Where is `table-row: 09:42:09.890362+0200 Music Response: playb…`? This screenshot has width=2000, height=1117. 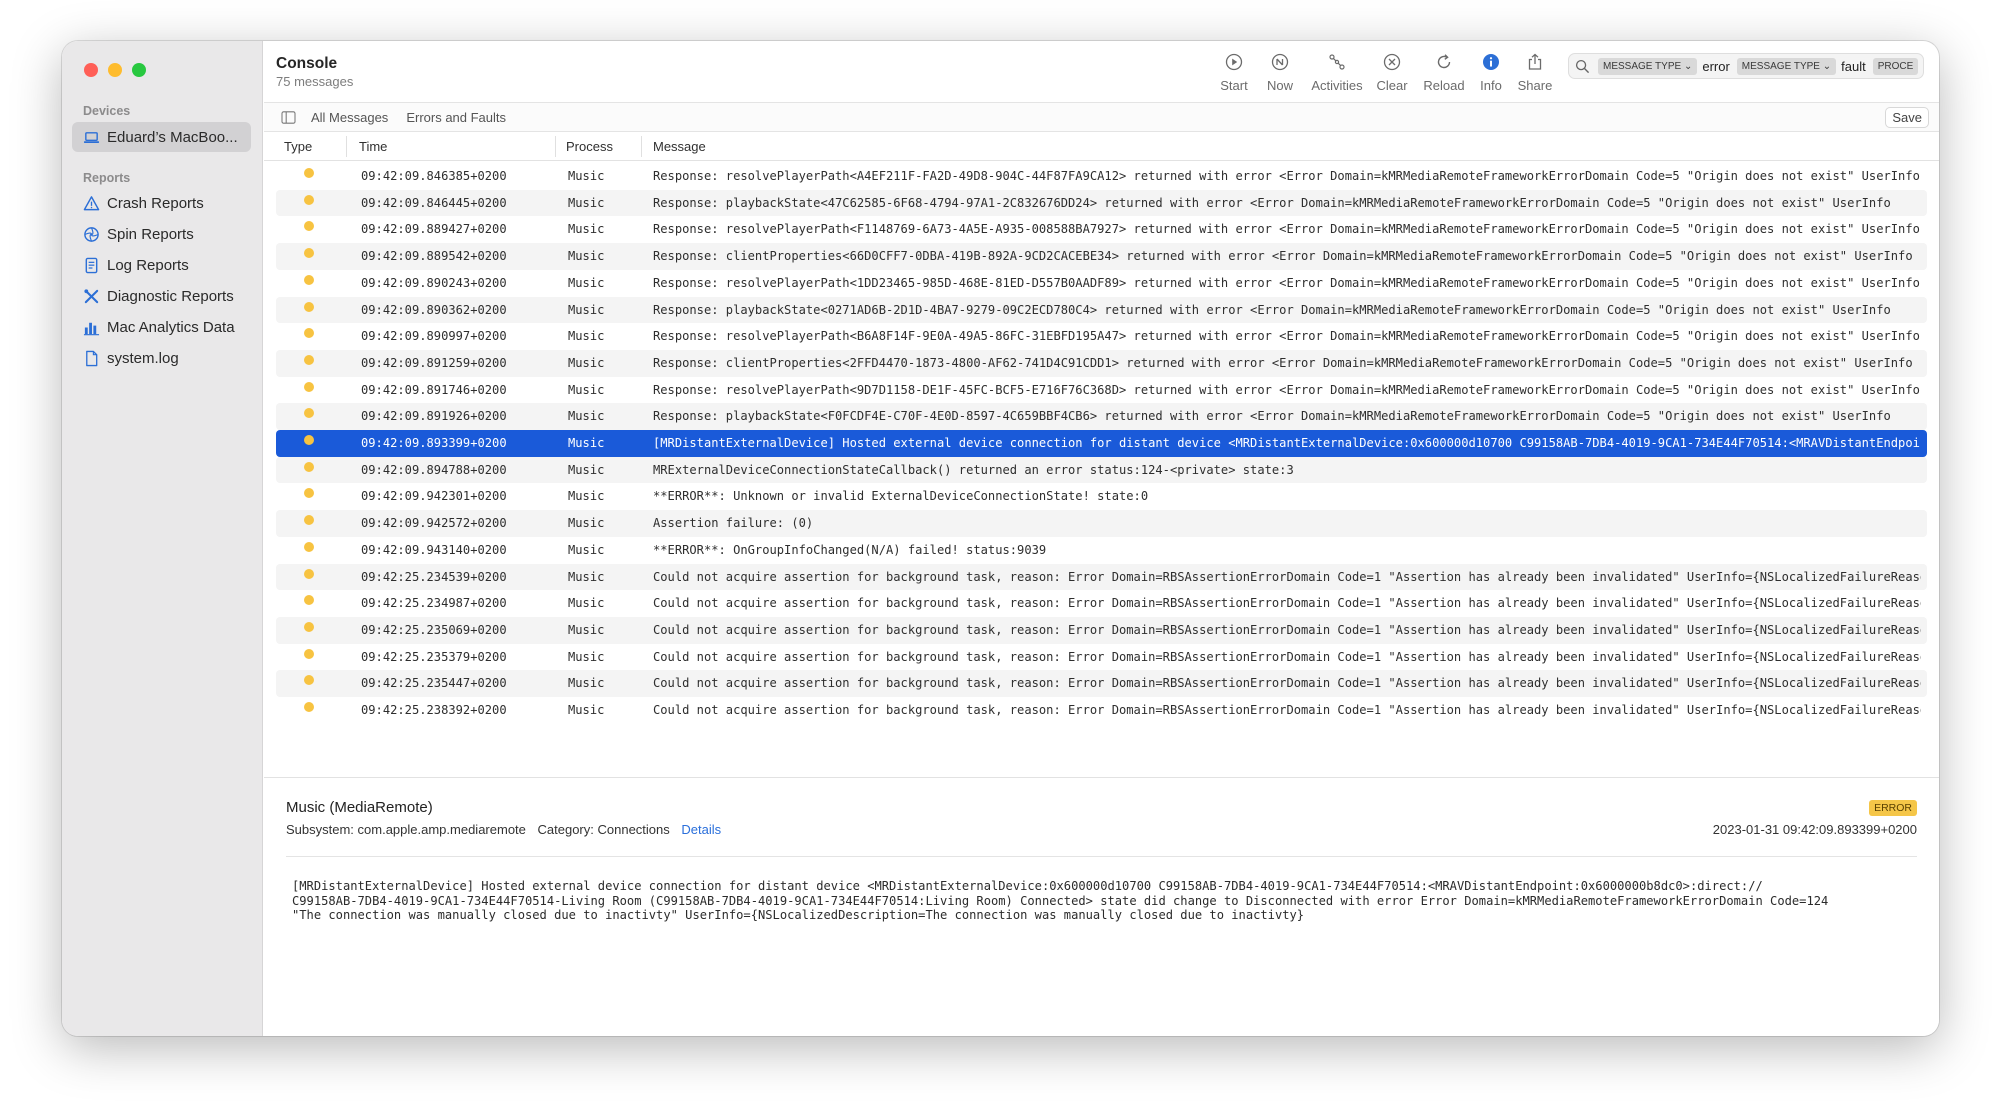
table-row: 09:42:09.890362+0200 Music Response: playb… is located at coordinates (1101, 310).